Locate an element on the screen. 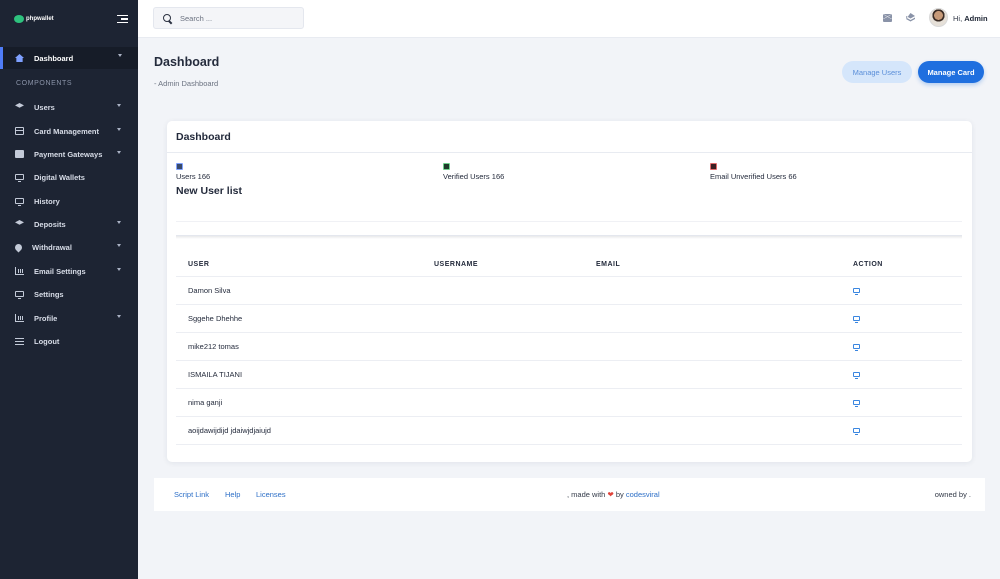  user-greeting: Hi, Admin is located at coordinates (970, 18).